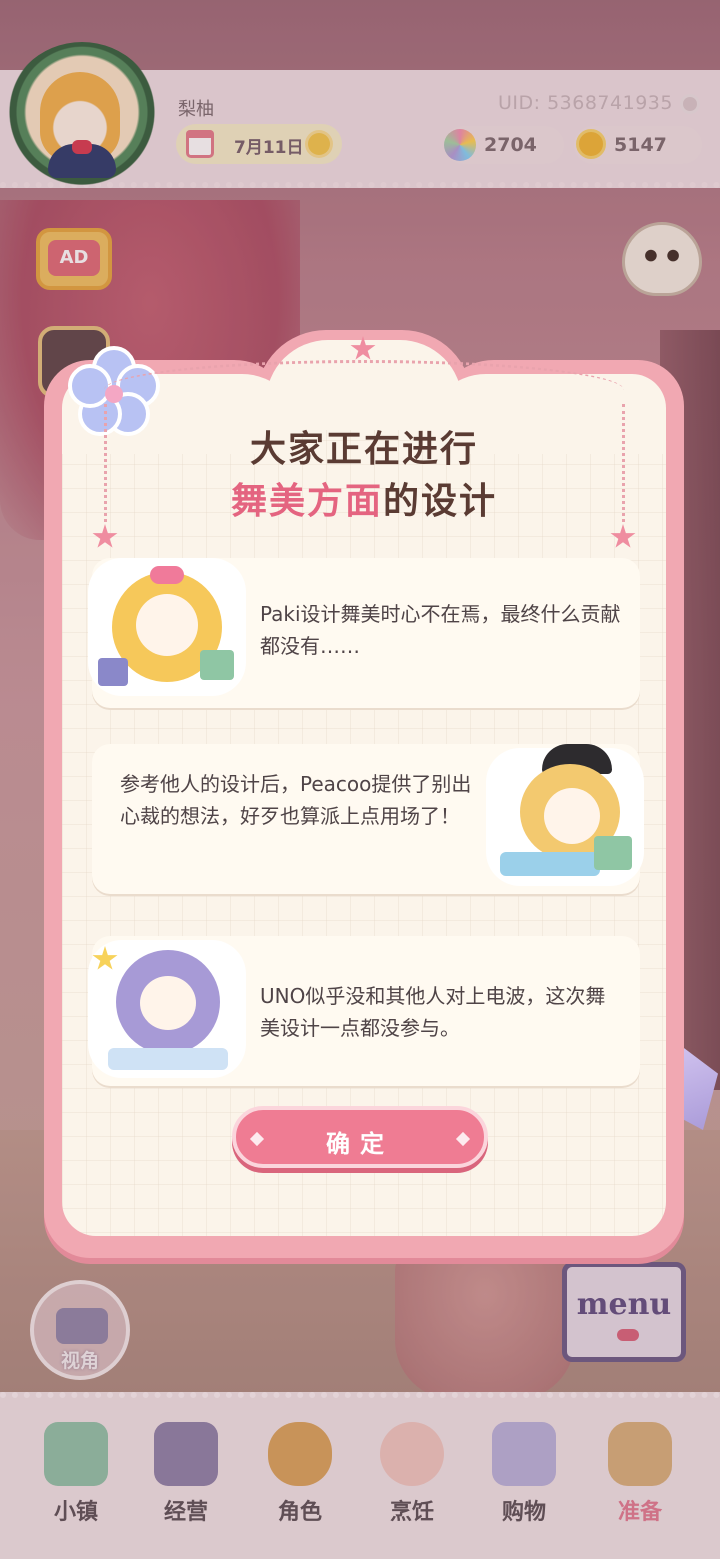 Image resolution: width=720 pixels, height=1559 pixels. Describe the element at coordinates (296, 800) in the screenshot. I see `card-text: 参考他人的设计后，Peacoo提供了别出心裁的想法，好歹也算派上点用场了！` at that location.